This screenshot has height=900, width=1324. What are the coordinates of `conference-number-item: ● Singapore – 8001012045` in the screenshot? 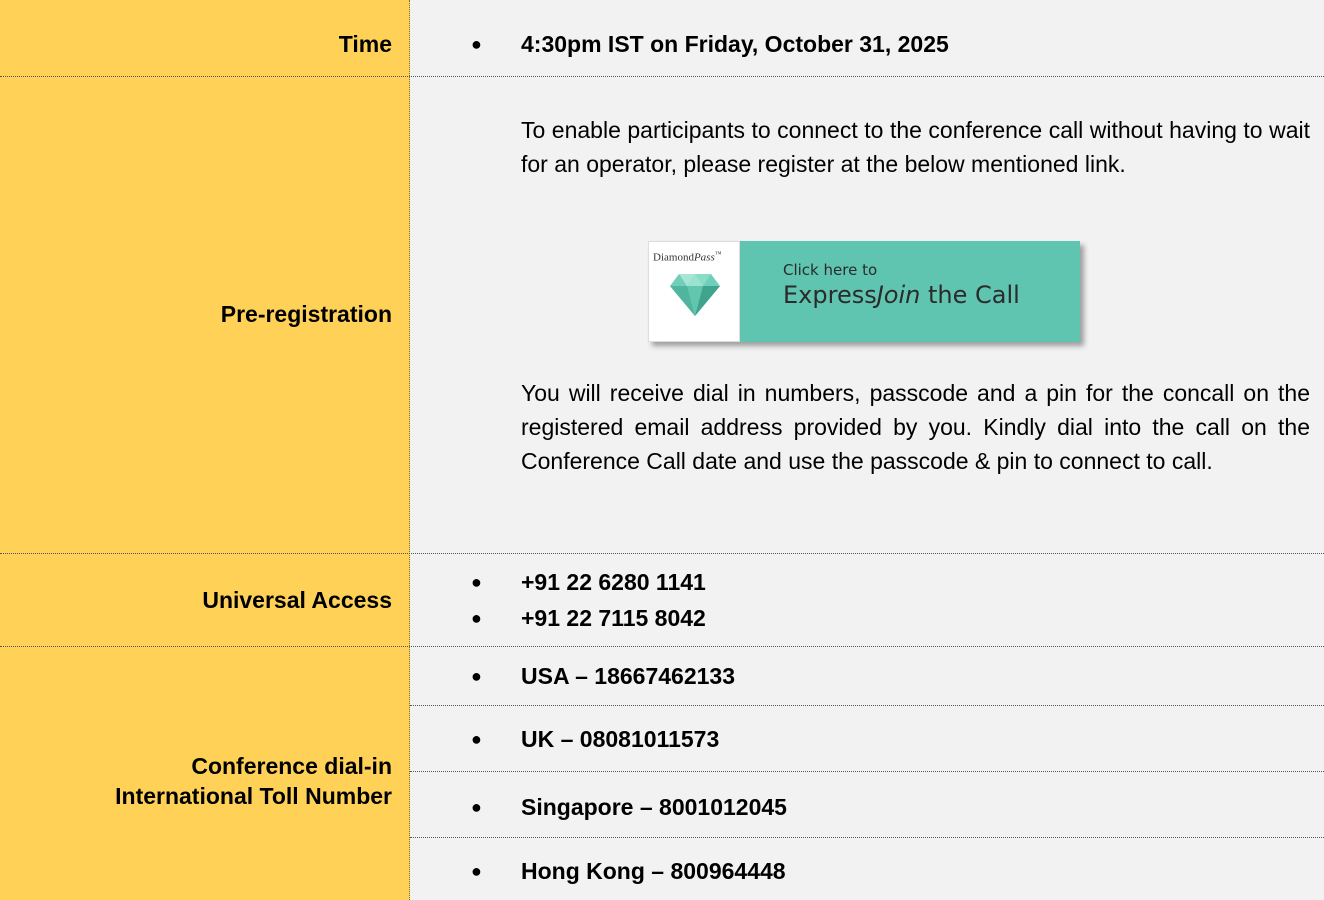 It's located at (629, 807).